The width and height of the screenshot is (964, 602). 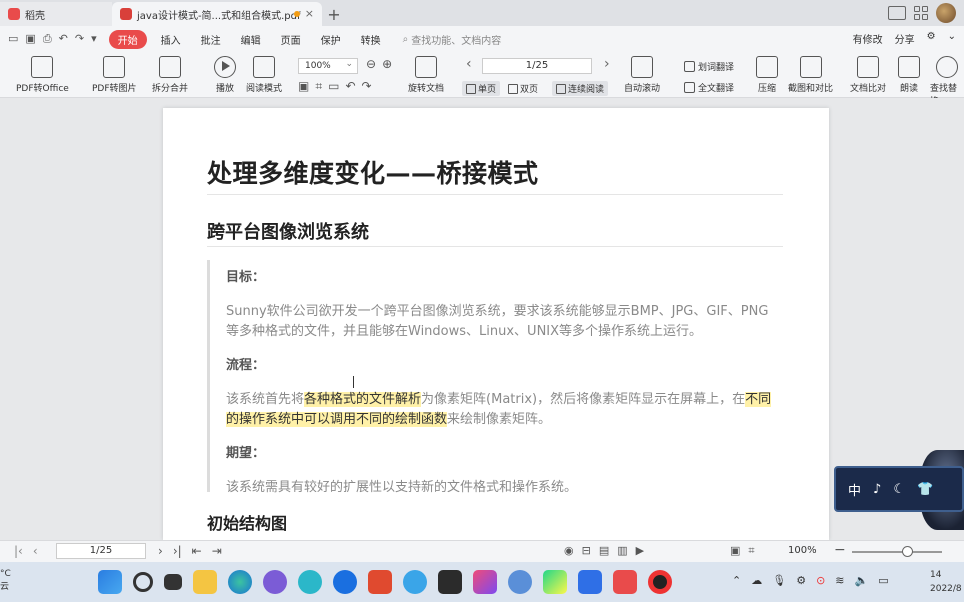 What do you see at coordinates (264, 75) in the screenshot?
I see `read-mode-button: 阅读模式` at bounding box center [264, 75].